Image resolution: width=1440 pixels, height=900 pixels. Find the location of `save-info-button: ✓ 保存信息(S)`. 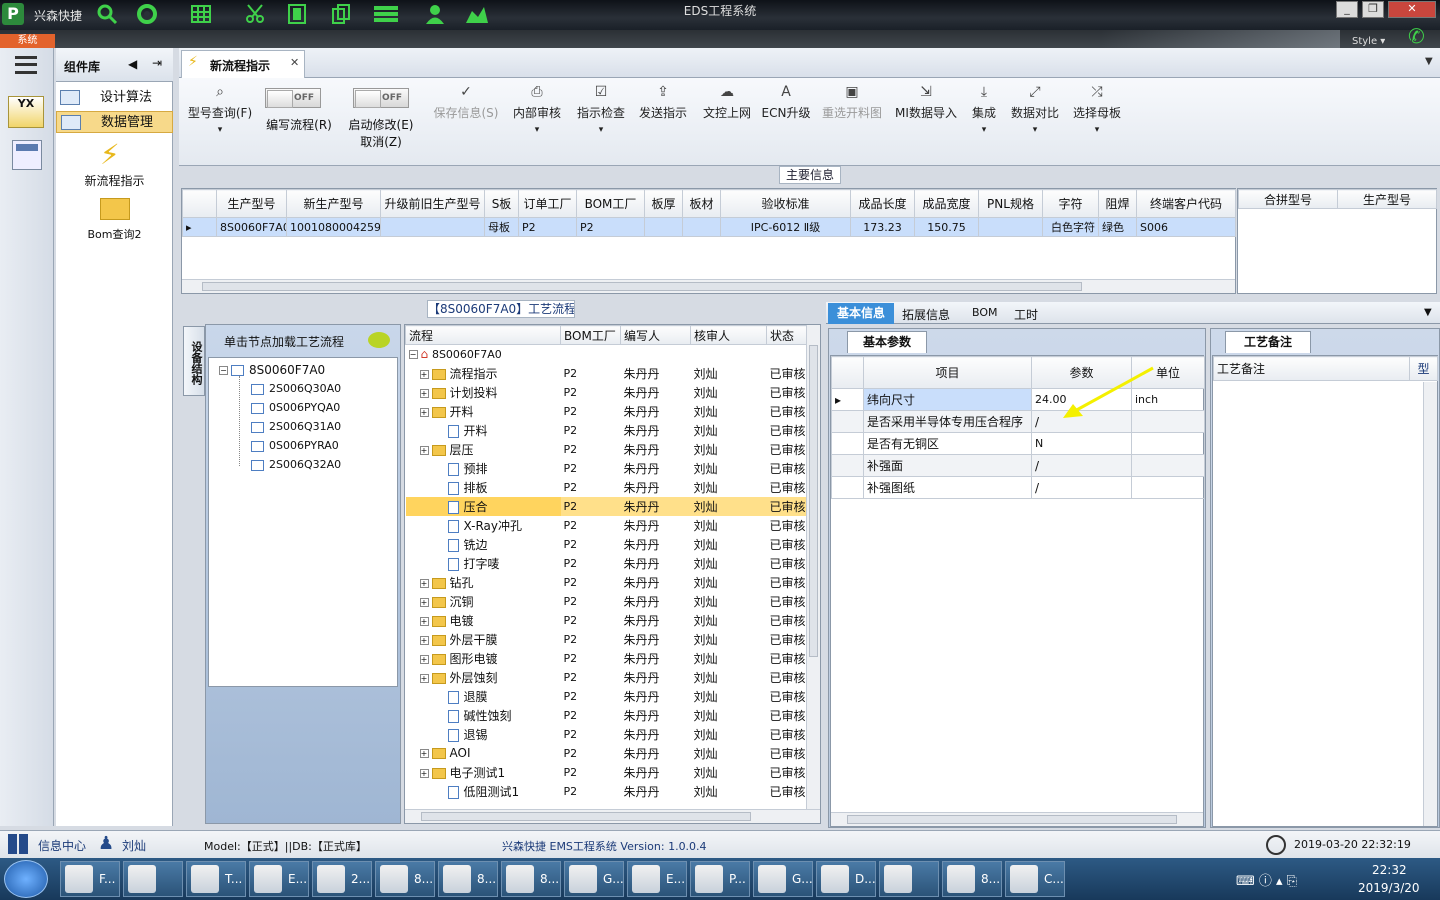

save-info-button: ✓ 保存信息(S) is located at coordinates (466, 120).